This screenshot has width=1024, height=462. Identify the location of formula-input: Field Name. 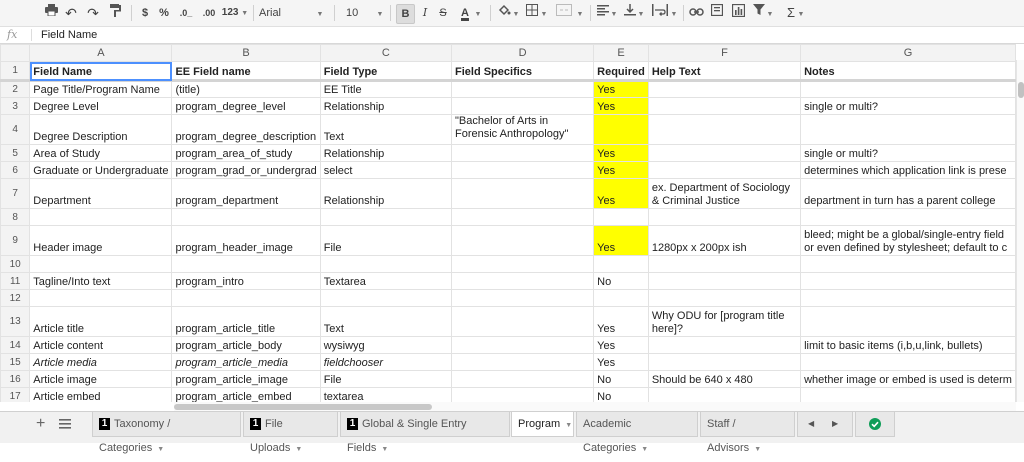
(69, 35).